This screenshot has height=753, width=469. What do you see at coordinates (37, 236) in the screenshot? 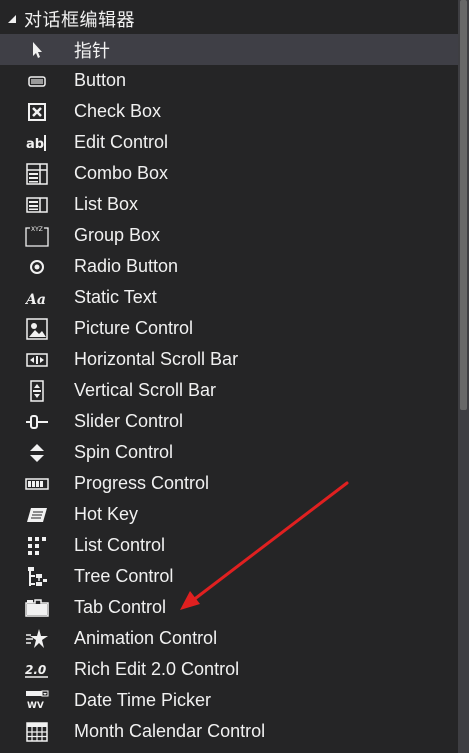
I see `group-box-icon: XYZ` at bounding box center [37, 236].